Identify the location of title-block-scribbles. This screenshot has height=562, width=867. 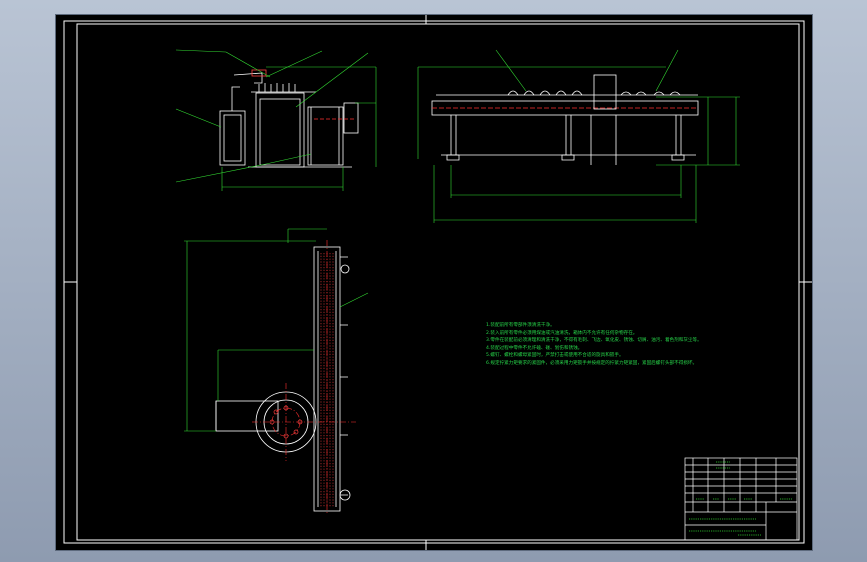
(740, 498).